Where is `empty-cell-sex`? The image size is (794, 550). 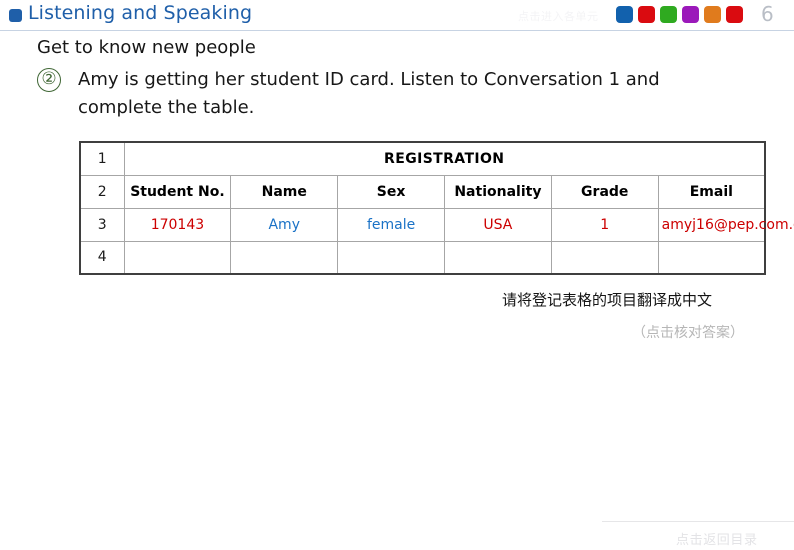 empty-cell-sex is located at coordinates (391, 257).